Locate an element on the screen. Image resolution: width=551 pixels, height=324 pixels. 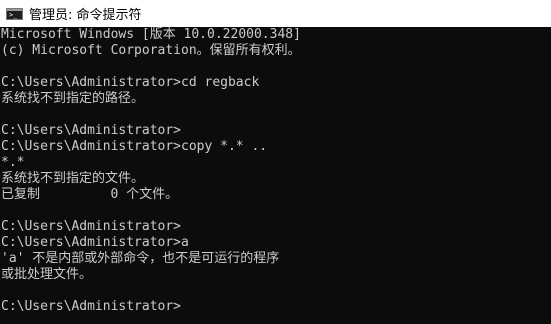
cmd-prompt-icon: >_ is located at coordinates (14, 13).